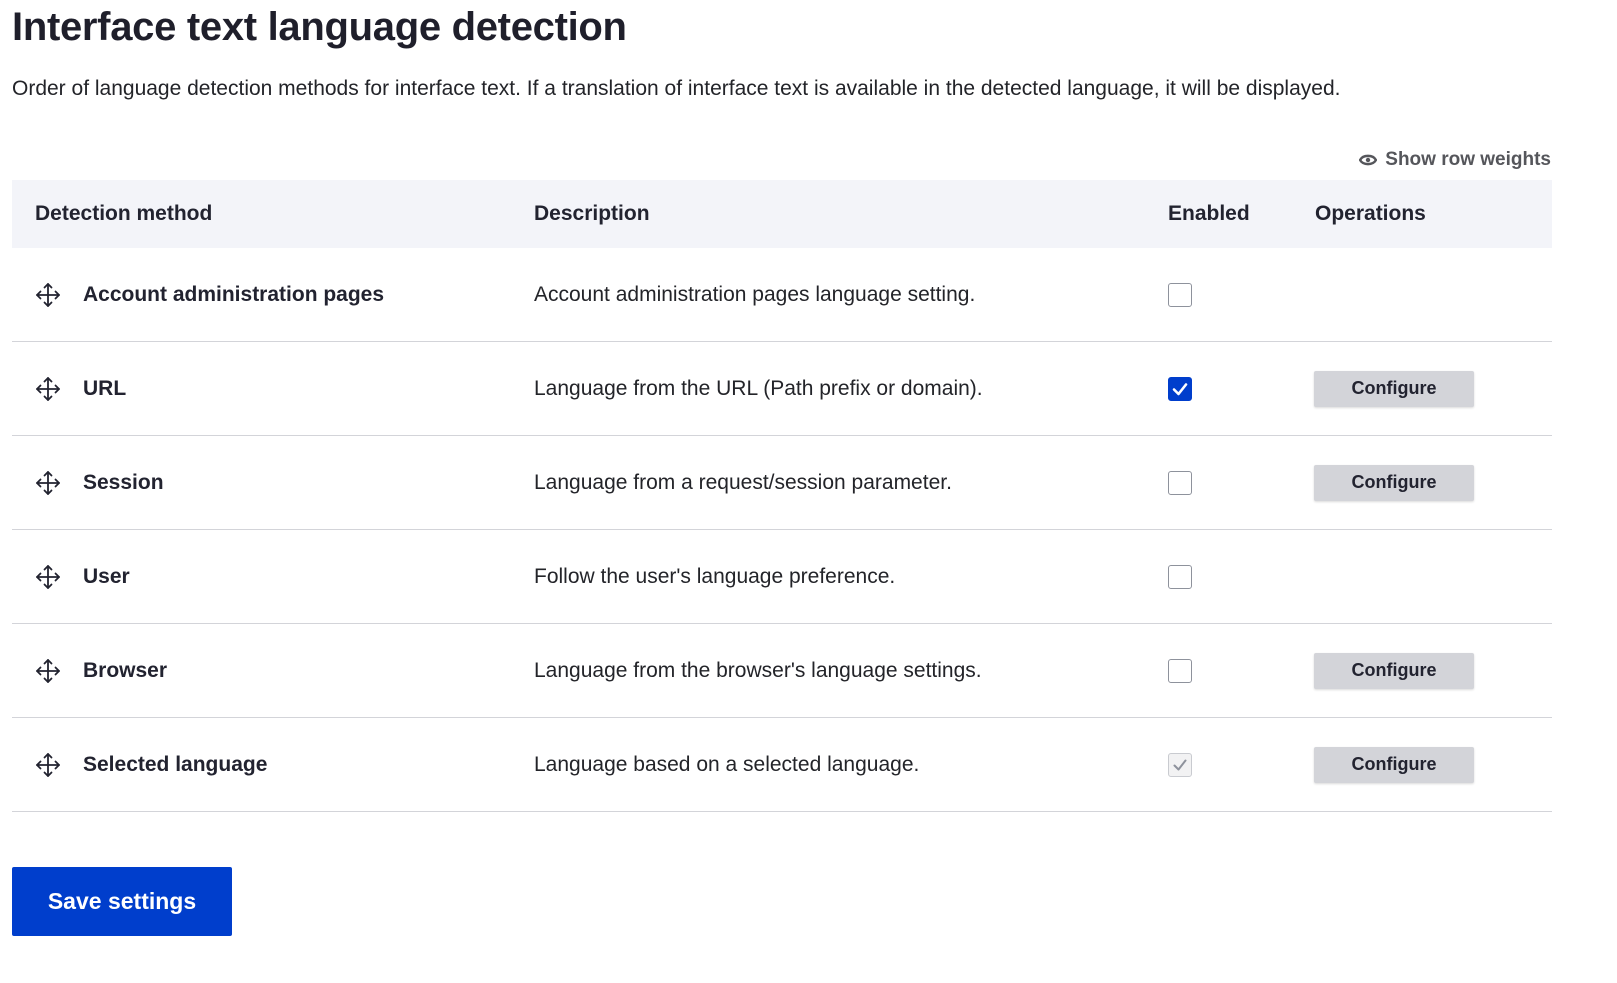 Image resolution: width=1617 pixels, height=983 pixels. I want to click on method-description: Follow the user's language preference., so click(715, 576).